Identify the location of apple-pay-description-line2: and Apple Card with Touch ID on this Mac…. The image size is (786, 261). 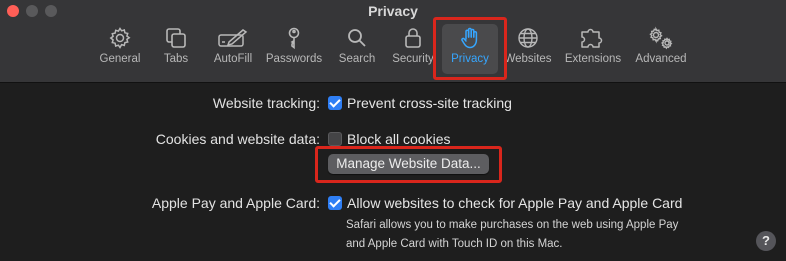
(454, 244).